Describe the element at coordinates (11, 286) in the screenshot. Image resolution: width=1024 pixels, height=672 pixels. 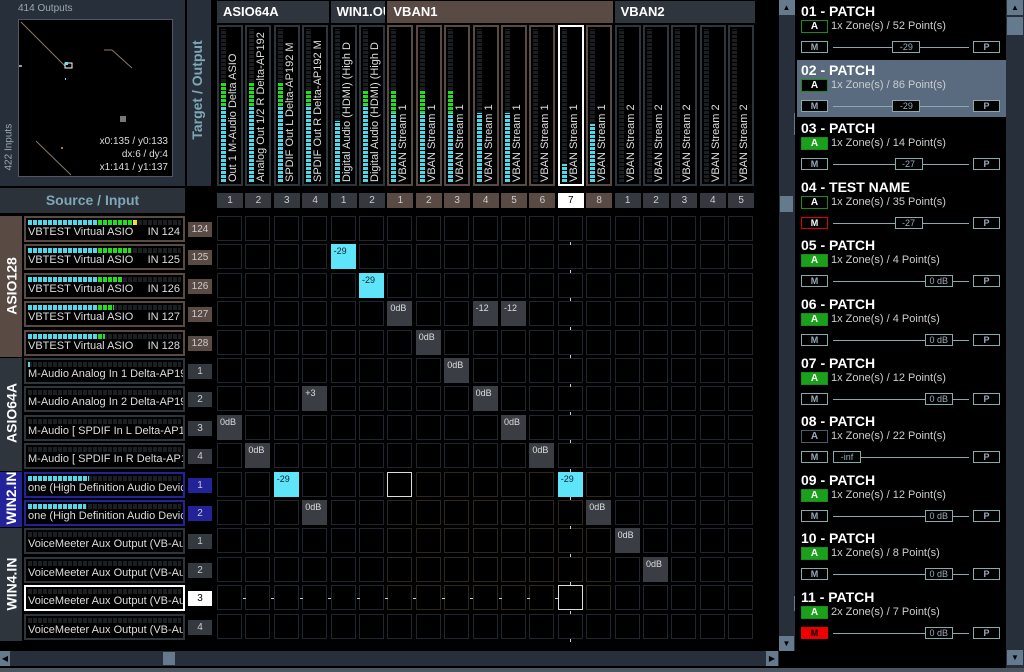
I see `input-group-asio128: ASIO128` at that location.